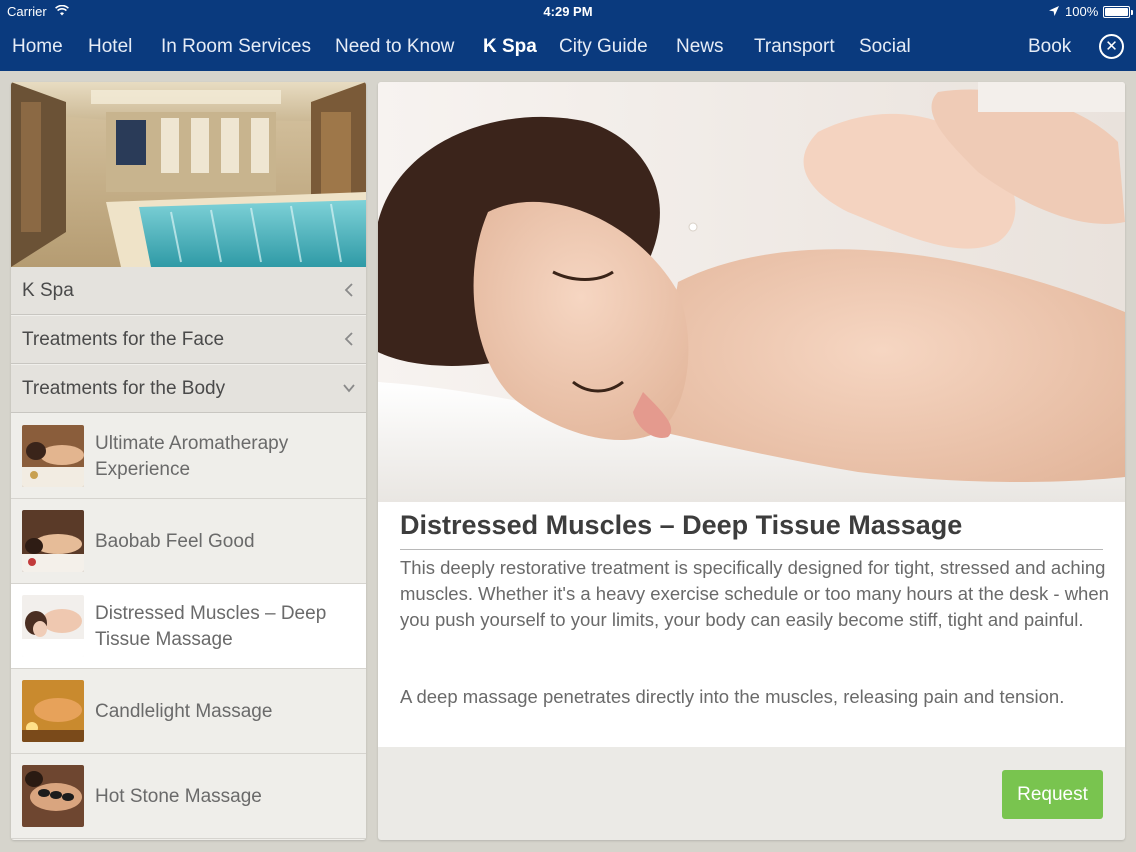 This screenshot has width=1136, height=852. I want to click on list-item-aromatherapy: Ultimate Aromatherapy Experience, so click(188, 456).